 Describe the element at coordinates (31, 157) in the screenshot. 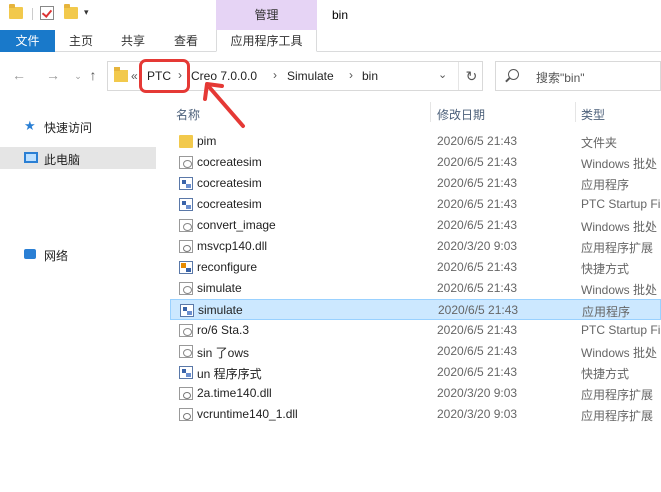

I see `computer-icon` at that location.